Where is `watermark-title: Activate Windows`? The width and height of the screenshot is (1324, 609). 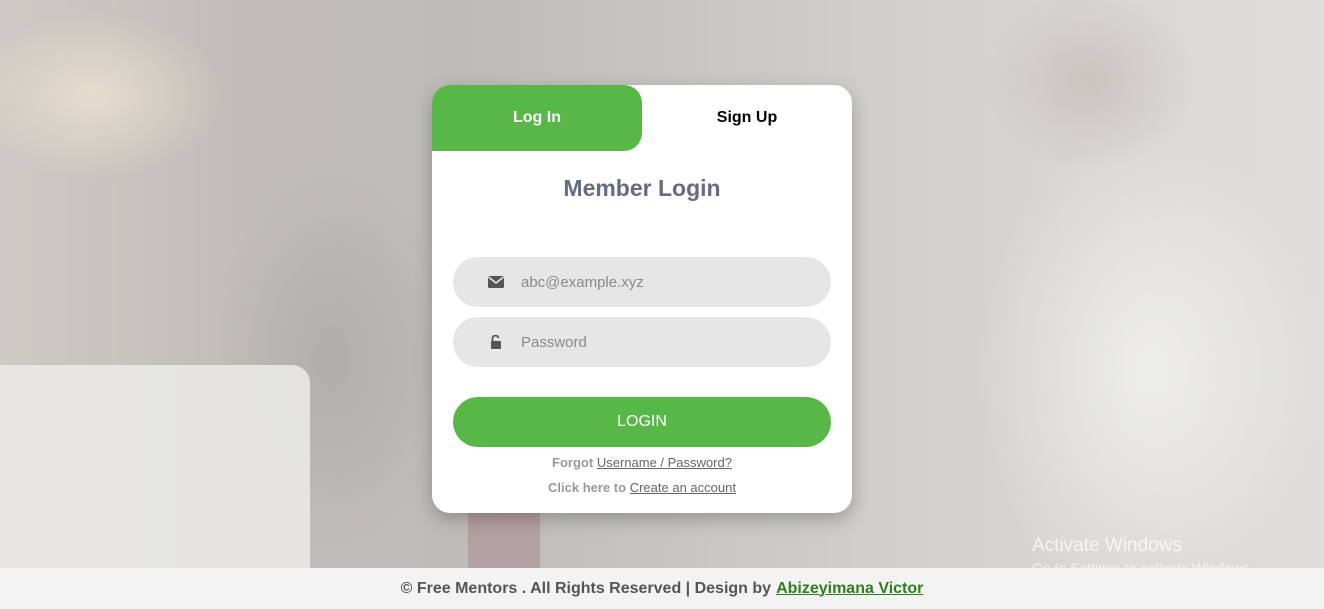
watermark-title: Activate Windows is located at coordinates (1107, 545).